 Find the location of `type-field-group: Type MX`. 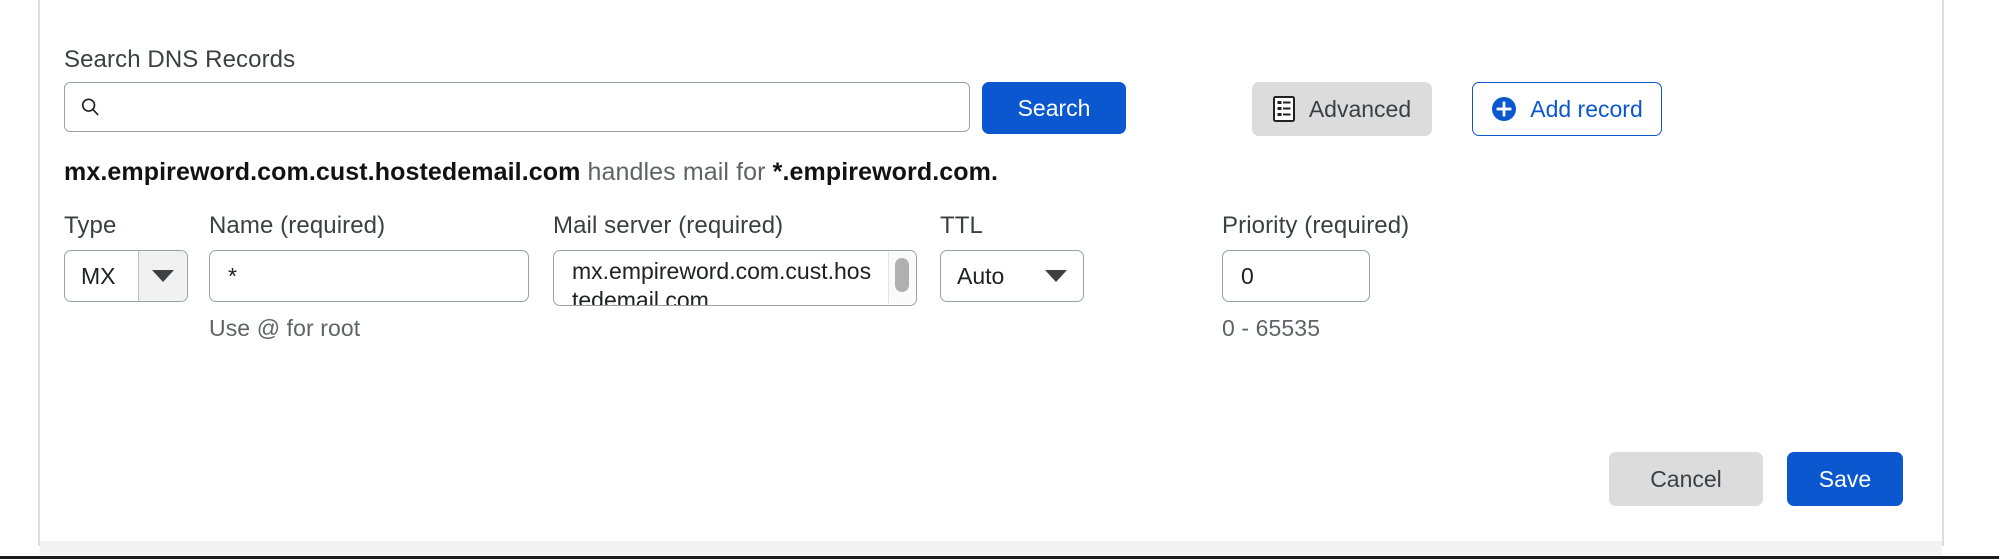

type-field-group: Type MX is located at coordinates (126, 258).